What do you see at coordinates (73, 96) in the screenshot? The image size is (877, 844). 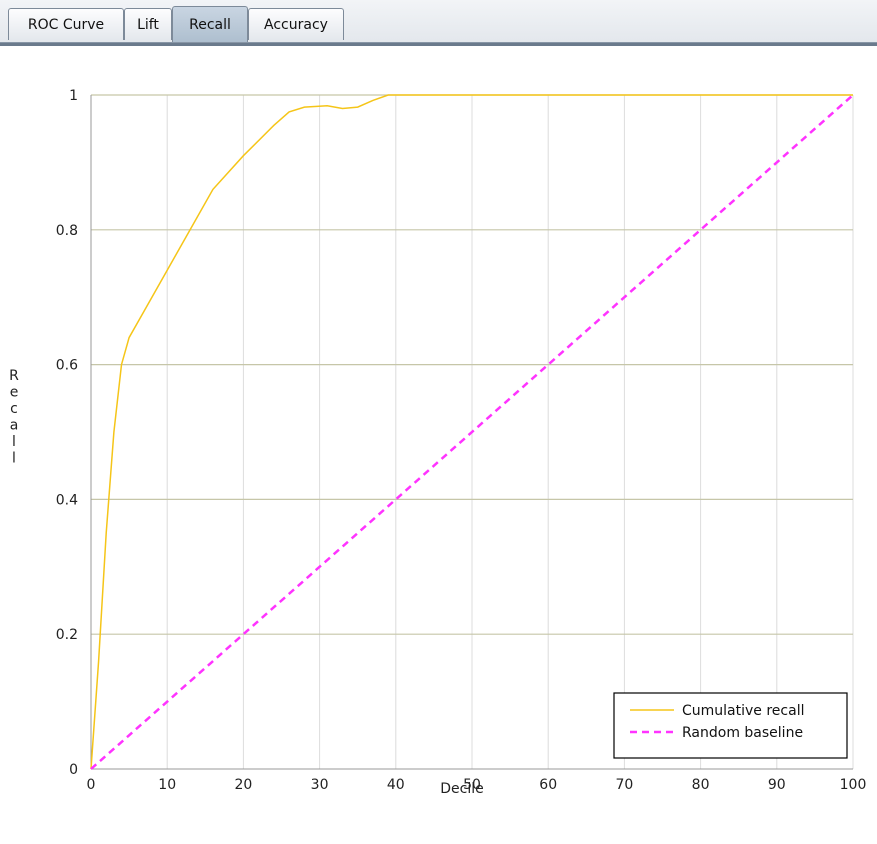 I see `y-tick-label: 1` at bounding box center [73, 96].